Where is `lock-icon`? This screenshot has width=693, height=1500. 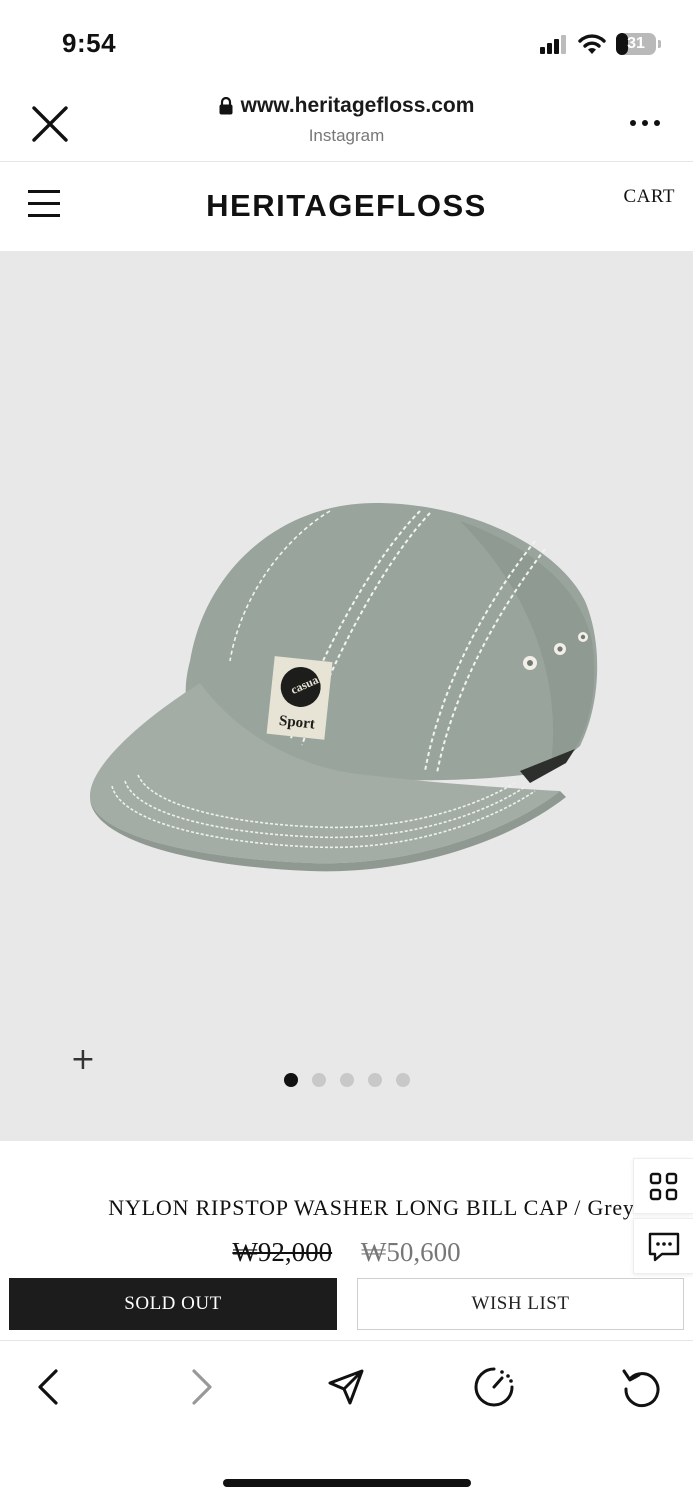
lock-icon is located at coordinates (226, 106).